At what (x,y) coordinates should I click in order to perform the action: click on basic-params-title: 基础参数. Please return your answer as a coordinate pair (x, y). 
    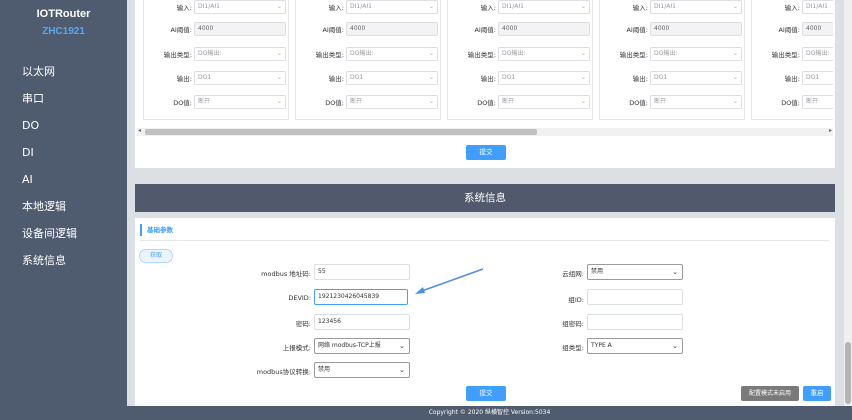
    Looking at the image, I should click on (156, 230).